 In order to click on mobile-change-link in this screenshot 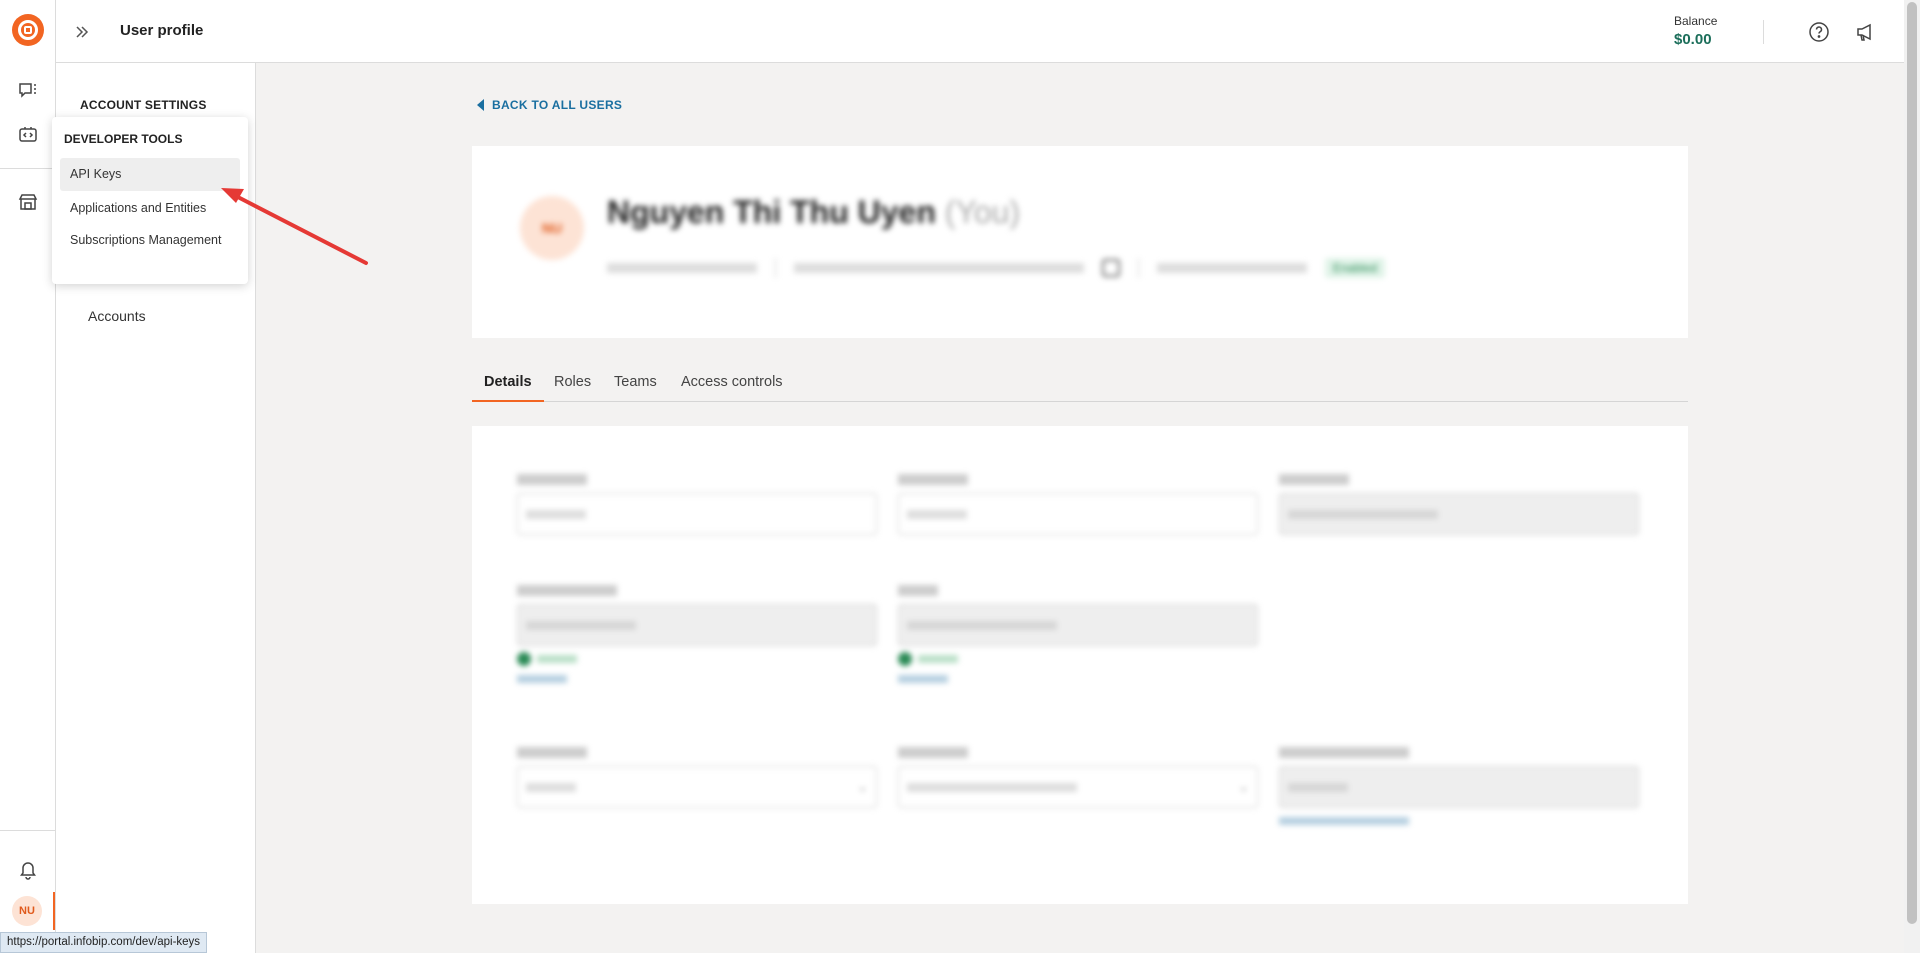, I will do `click(697, 679)`.